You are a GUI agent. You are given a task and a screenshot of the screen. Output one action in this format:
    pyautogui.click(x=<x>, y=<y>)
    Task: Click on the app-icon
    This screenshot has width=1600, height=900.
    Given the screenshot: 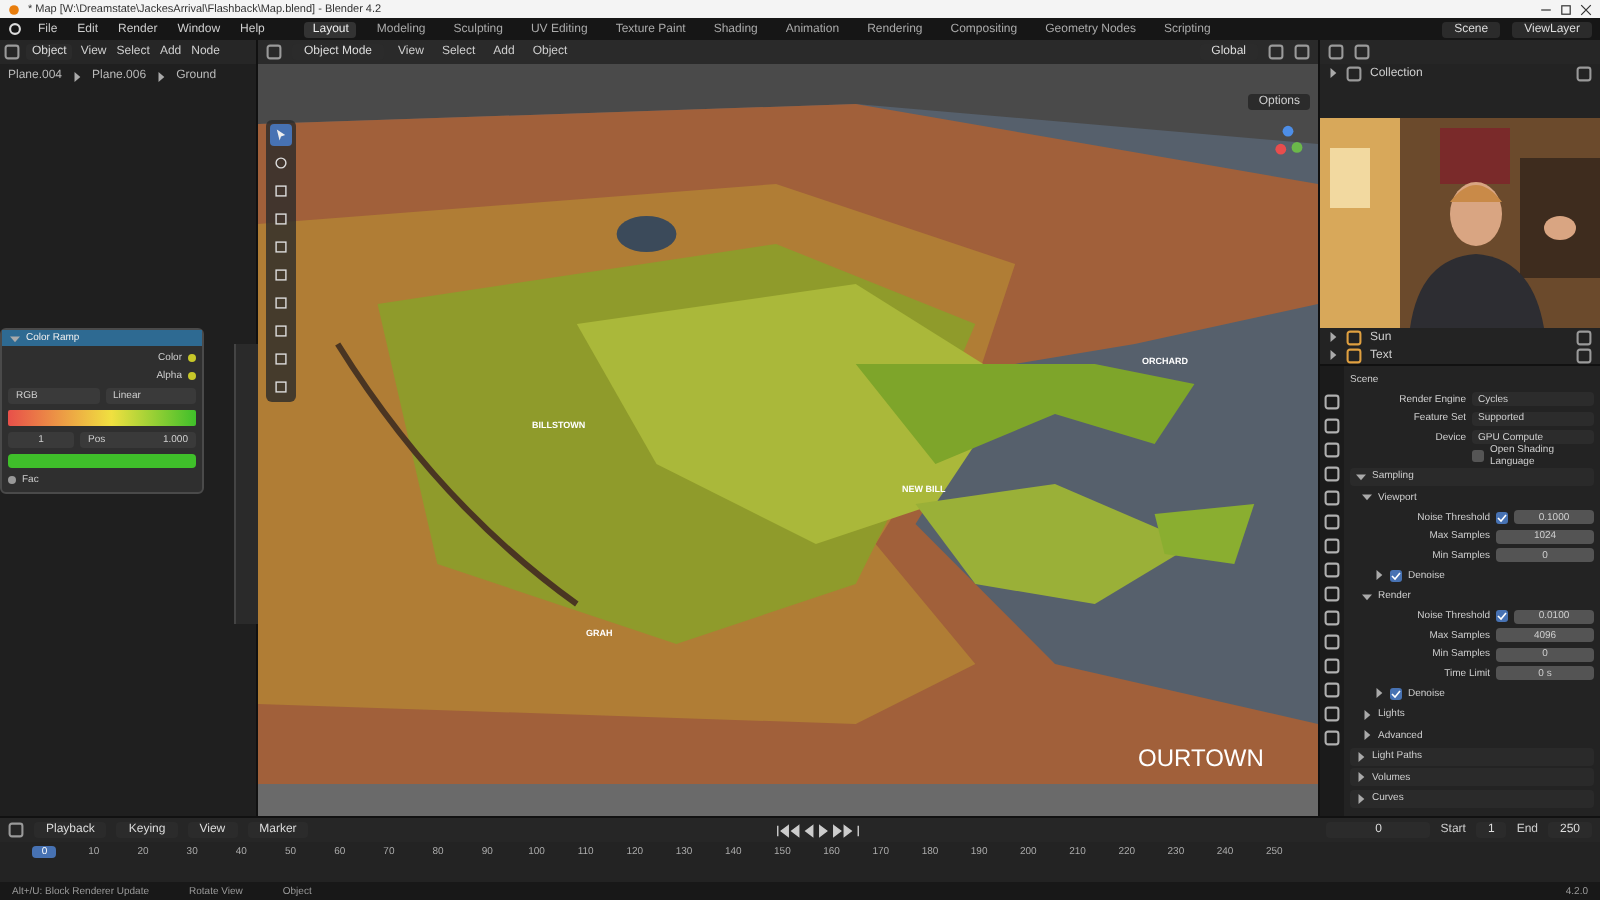 What is the action you would take?
    pyautogui.click(x=14, y=9)
    